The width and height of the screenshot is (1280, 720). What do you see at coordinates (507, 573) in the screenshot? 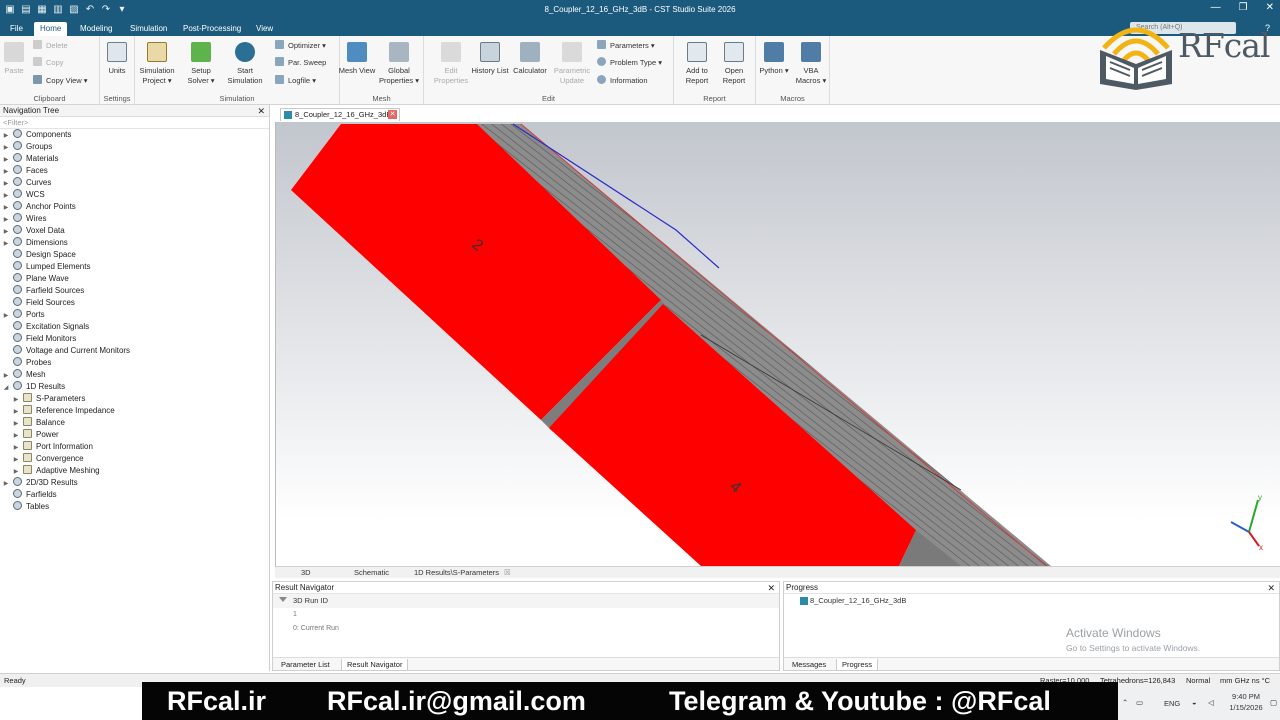
I see `close-view-tab-icon: ☒` at bounding box center [507, 573].